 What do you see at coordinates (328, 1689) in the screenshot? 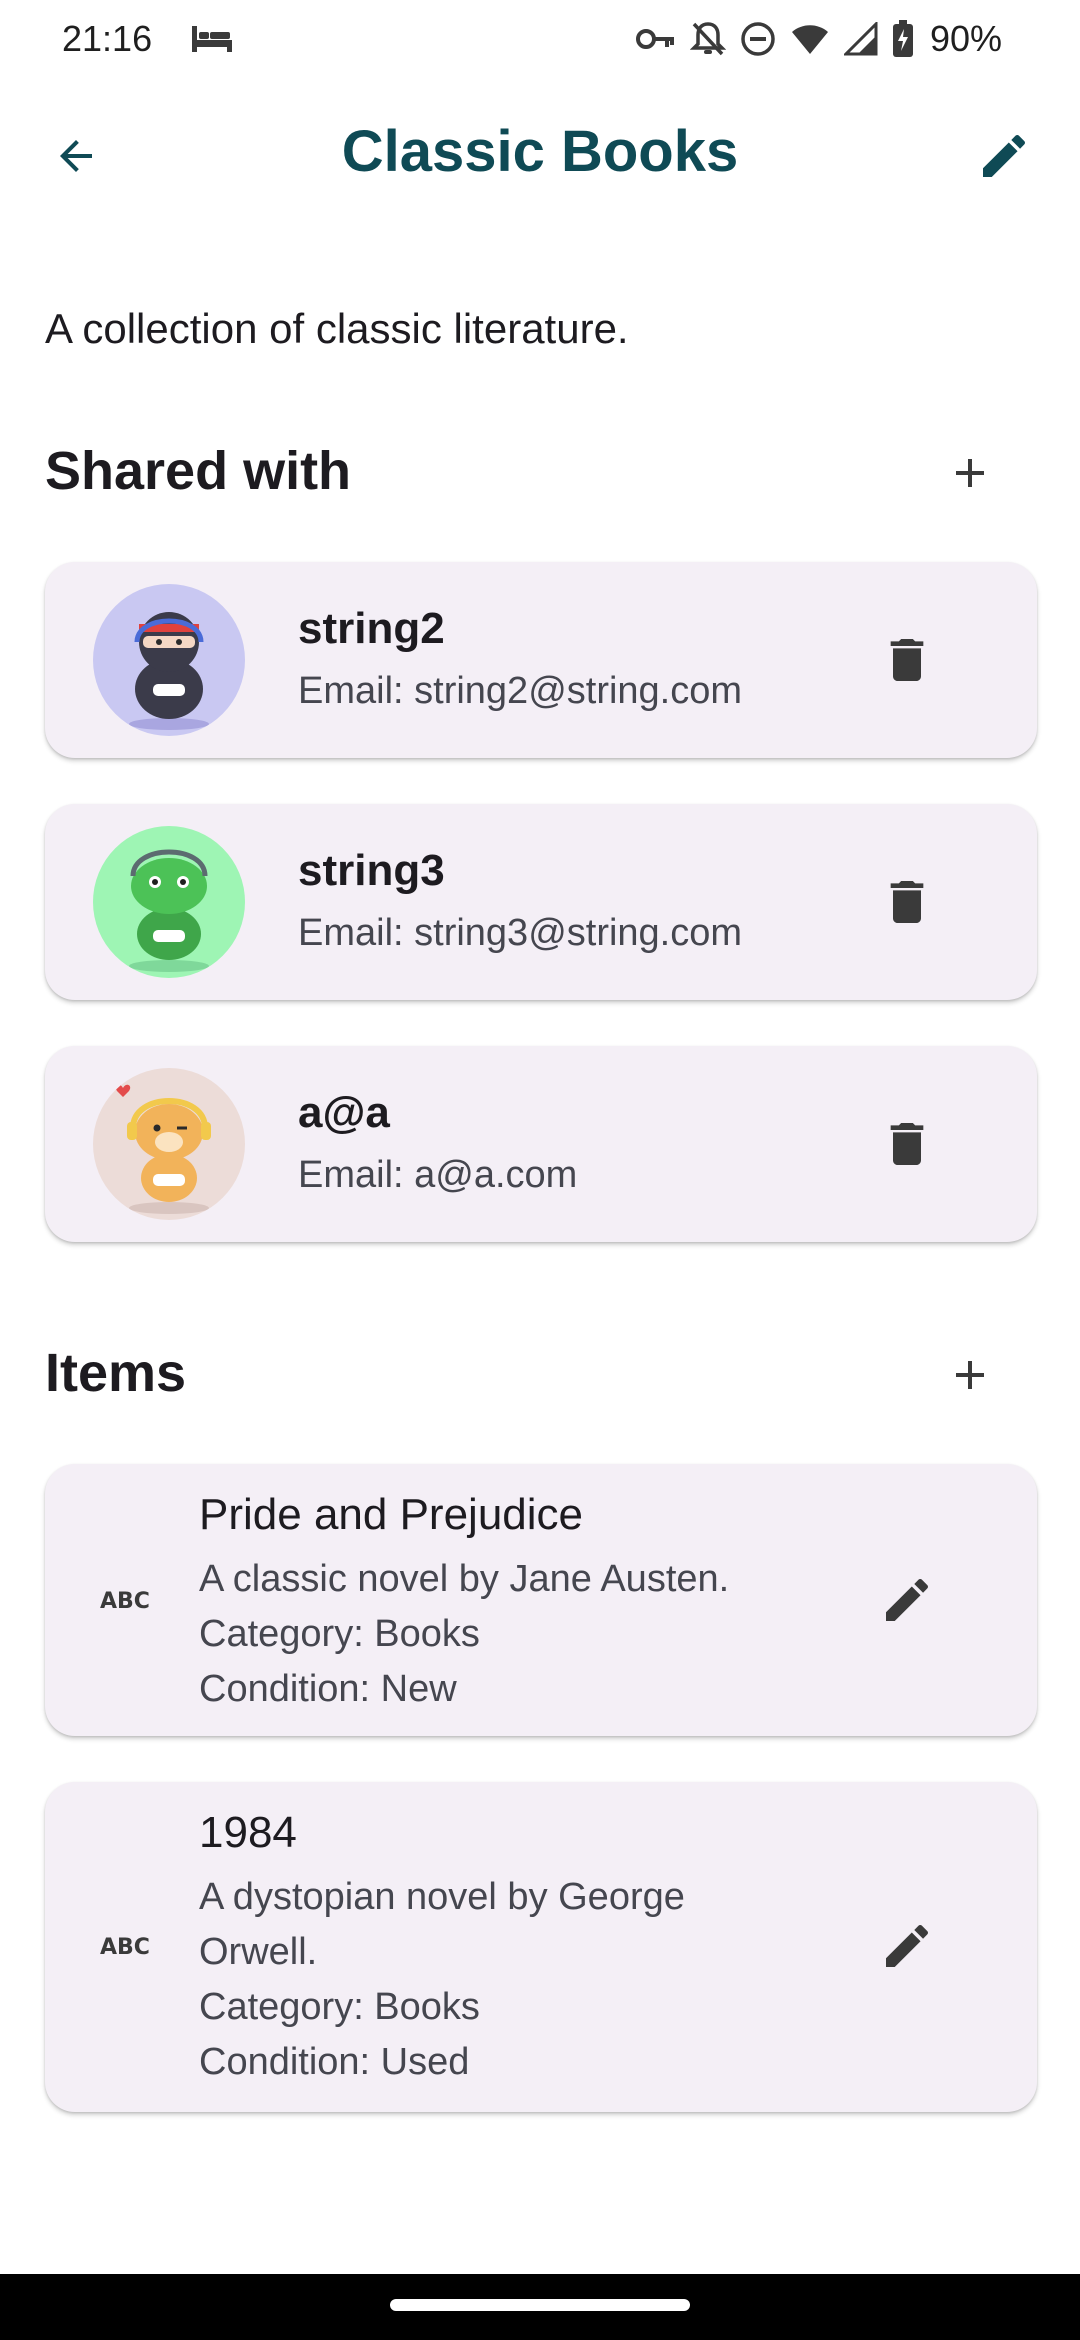
I see `item-condition: Condition: New` at bounding box center [328, 1689].